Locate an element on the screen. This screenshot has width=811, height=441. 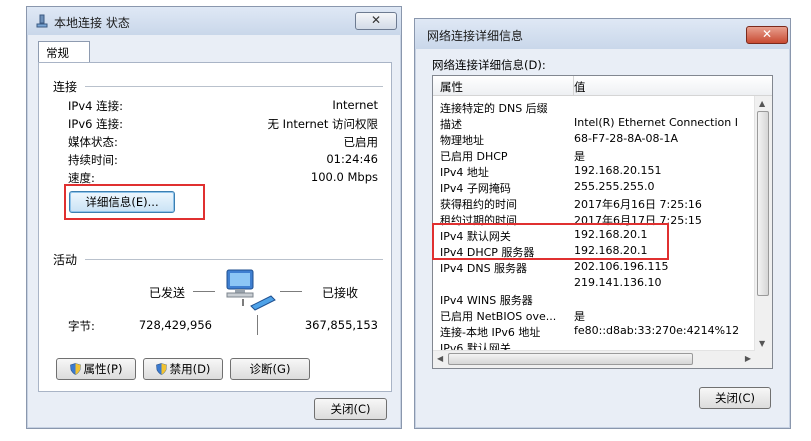
bytes-received-value: 367,855,153 is located at coordinates (341, 325).